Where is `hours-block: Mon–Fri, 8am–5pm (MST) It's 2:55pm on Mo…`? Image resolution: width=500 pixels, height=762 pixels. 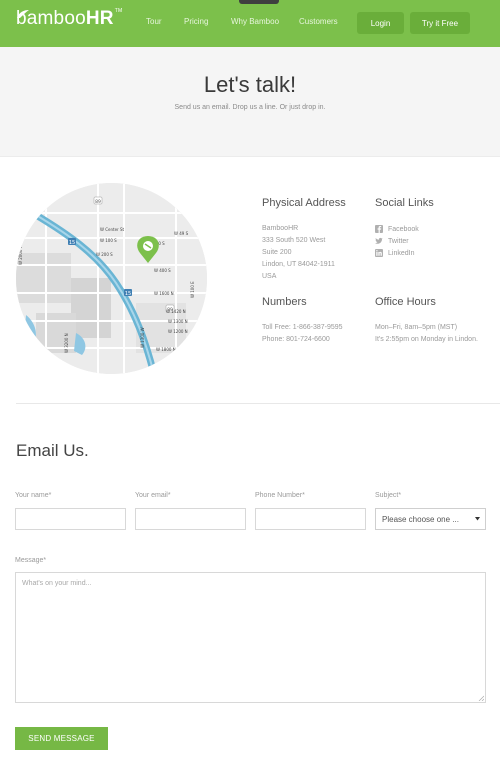
hours-block: Mon–Fri, 8am–5pm (MST) It's 2:55pm on Mo… is located at coordinates (426, 334).